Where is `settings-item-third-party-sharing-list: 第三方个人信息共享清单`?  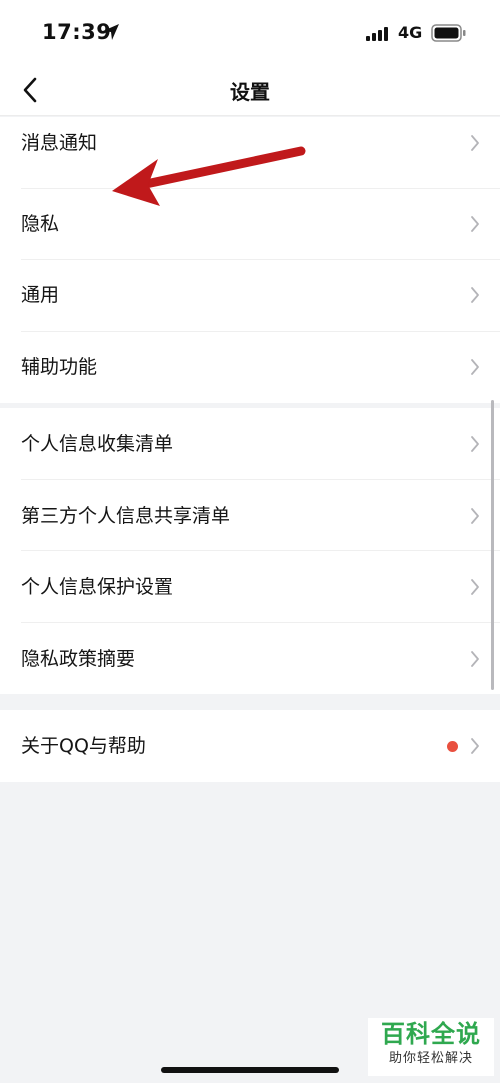 settings-item-third-party-sharing-list: 第三方个人信息共享清单 is located at coordinates (250, 515).